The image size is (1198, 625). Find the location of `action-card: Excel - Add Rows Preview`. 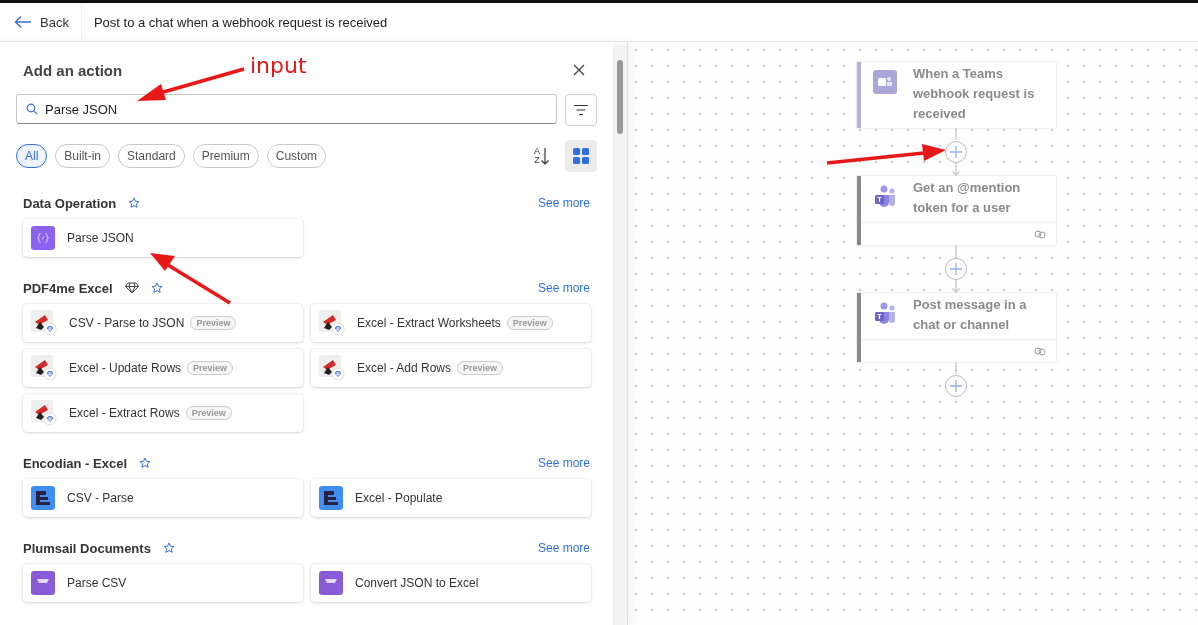

action-card: Excel - Add Rows Preview is located at coordinates (451, 368).